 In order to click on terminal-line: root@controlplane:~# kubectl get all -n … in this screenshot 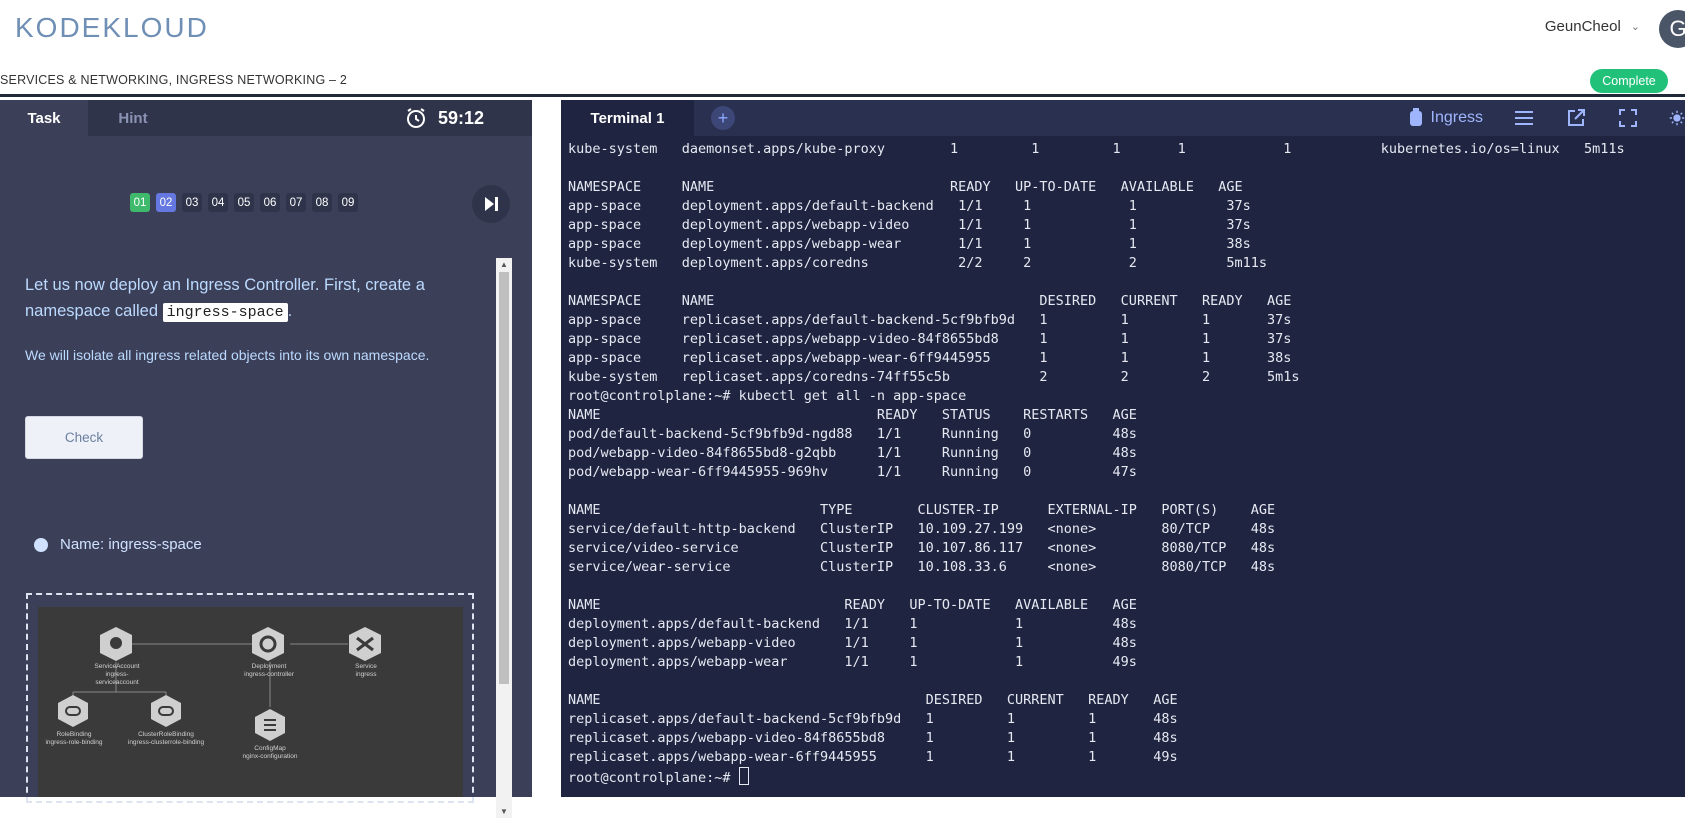, I will do `click(767, 396)`.